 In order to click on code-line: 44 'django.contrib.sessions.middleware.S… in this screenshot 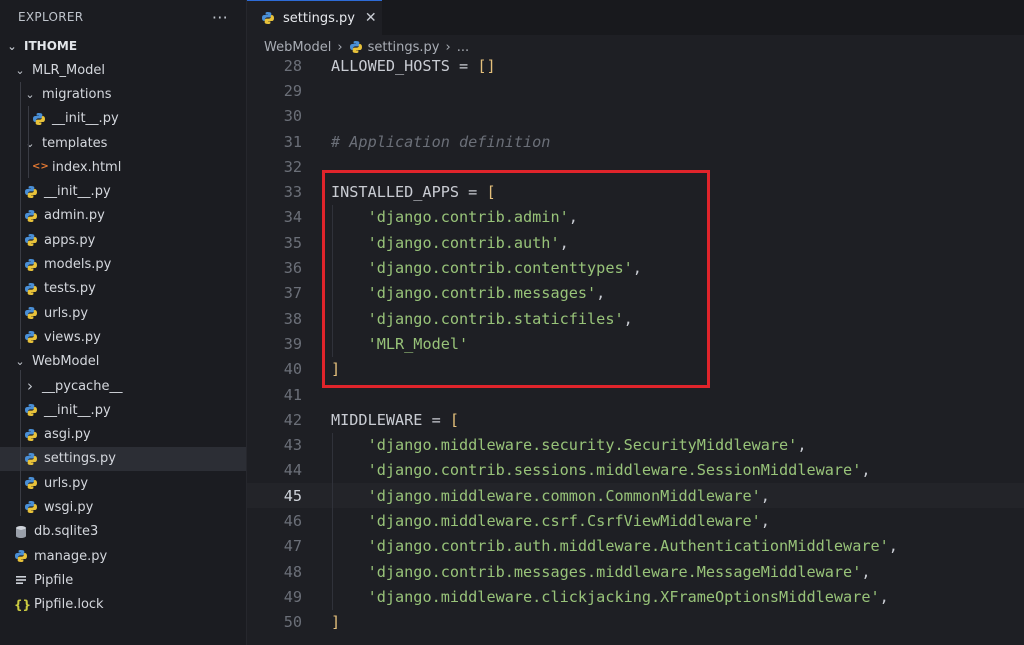, I will do `click(635, 470)`.